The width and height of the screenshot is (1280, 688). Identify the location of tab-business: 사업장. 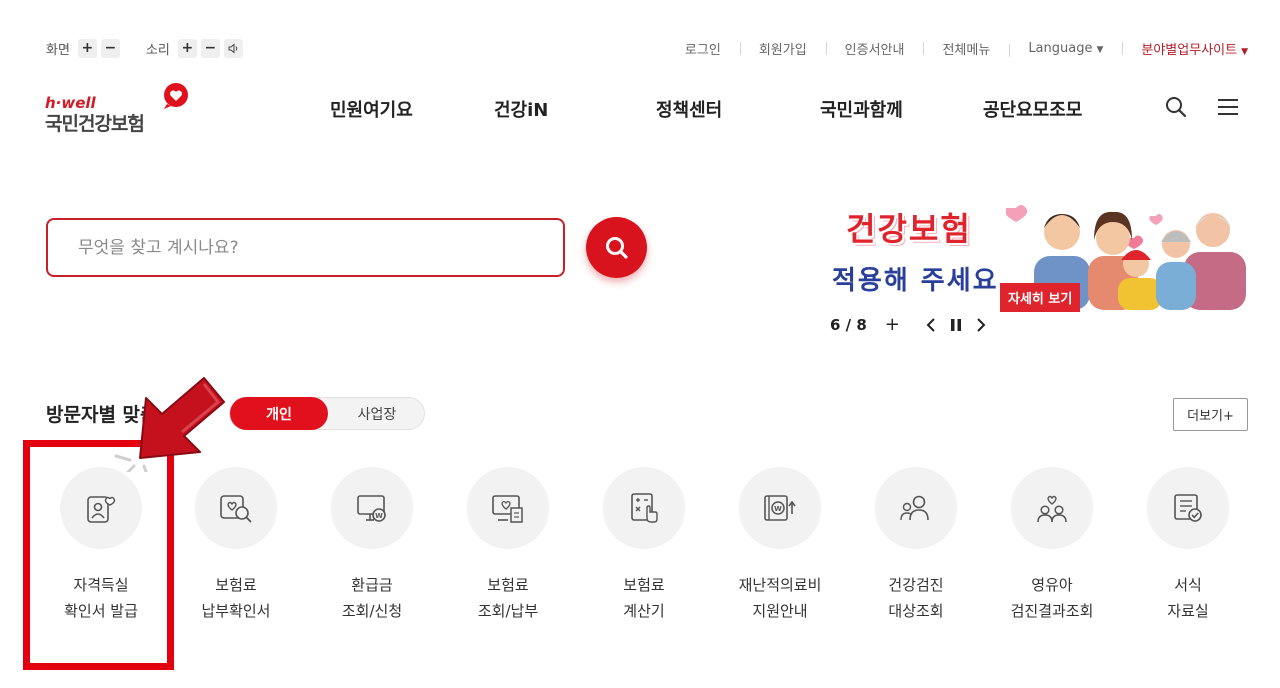
(377, 413).